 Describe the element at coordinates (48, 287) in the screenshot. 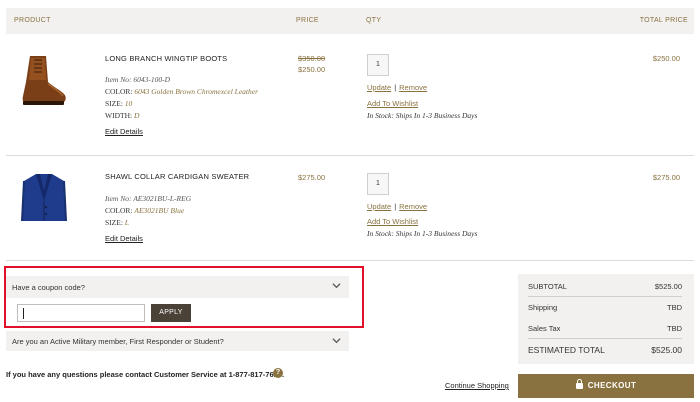

I see `coupon-question: Have a coupon code?` at that location.